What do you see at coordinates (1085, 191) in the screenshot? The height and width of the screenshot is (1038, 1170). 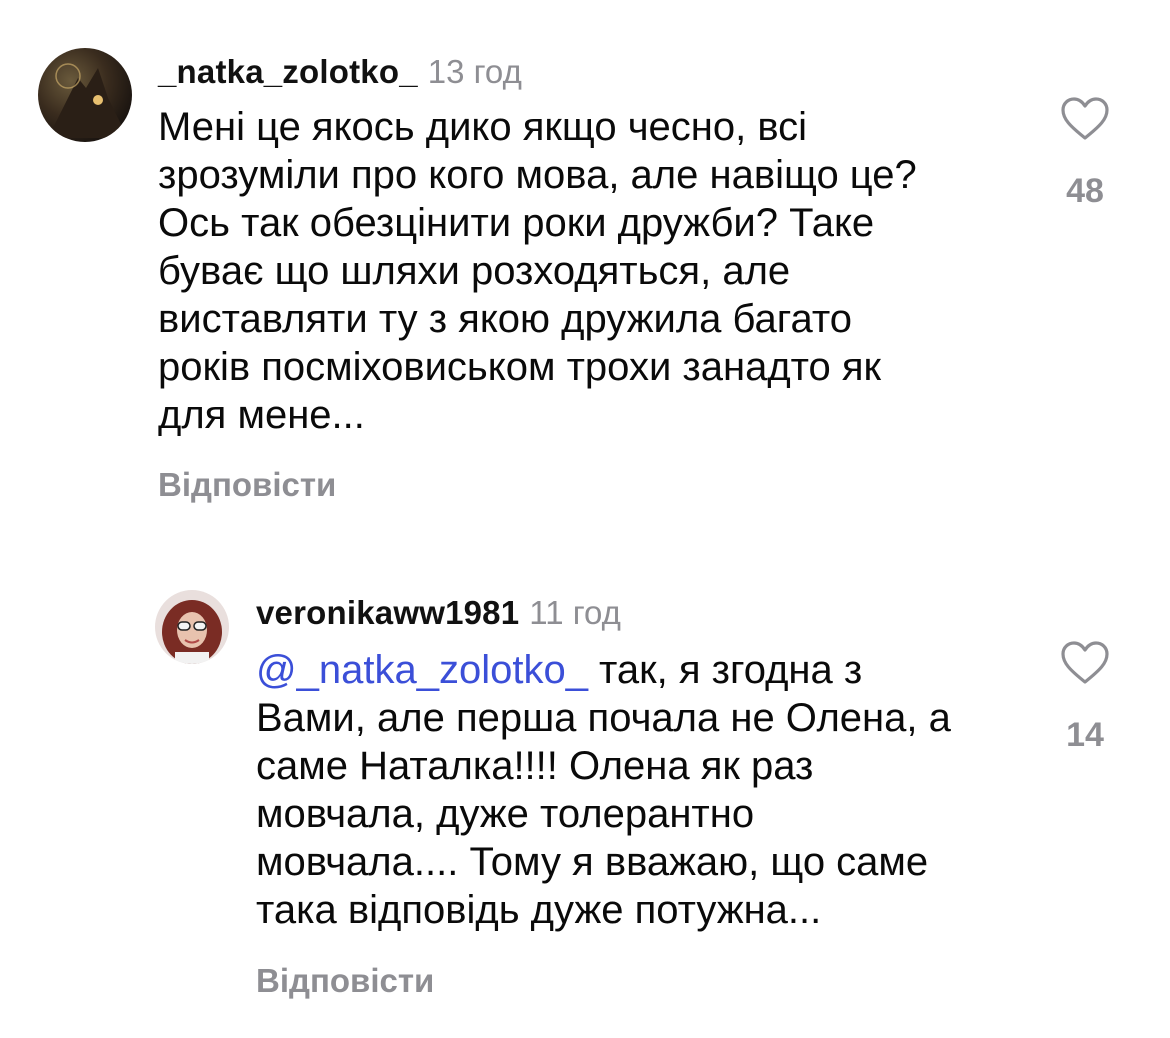 I see `like-count: 48` at bounding box center [1085, 191].